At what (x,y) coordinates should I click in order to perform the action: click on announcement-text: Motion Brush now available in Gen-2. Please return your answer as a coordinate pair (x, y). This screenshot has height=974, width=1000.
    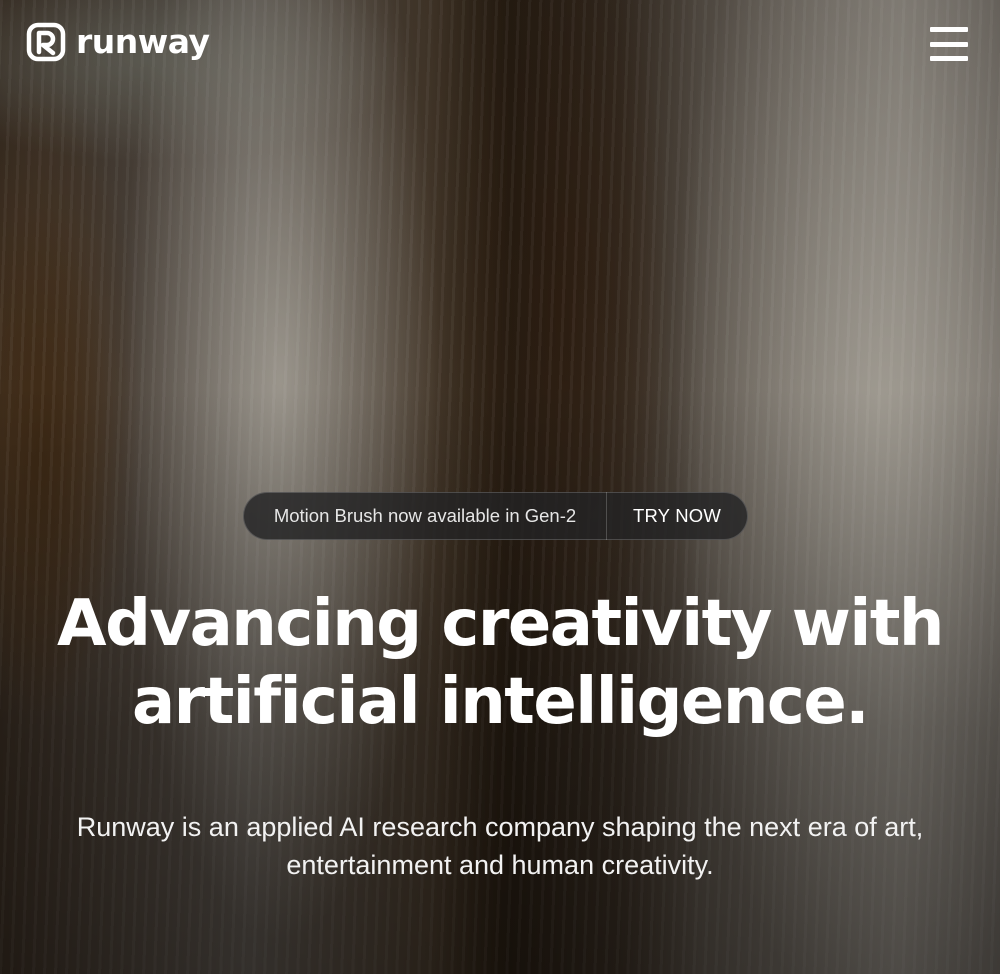
    Looking at the image, I should click on (425, 515).